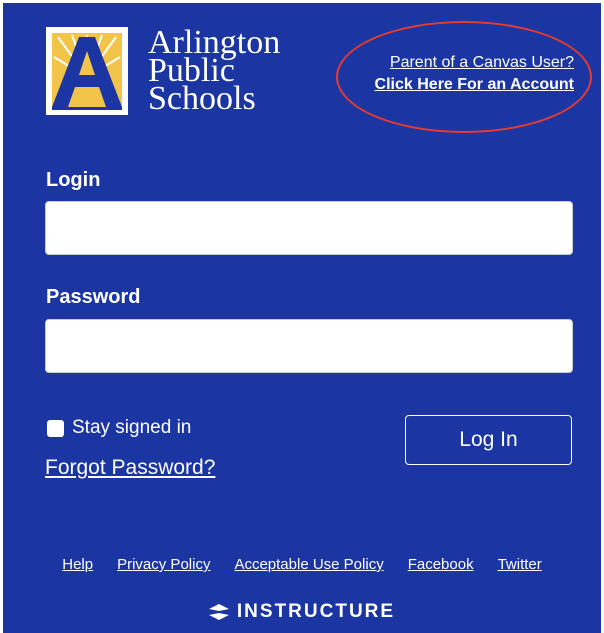 The width and height of the screenshot is (604, 633). What do you see at coordinates (441, 564) in the screenshot?
I see `footer-link-facebook: Facebook` at bounding box center [441, 564].